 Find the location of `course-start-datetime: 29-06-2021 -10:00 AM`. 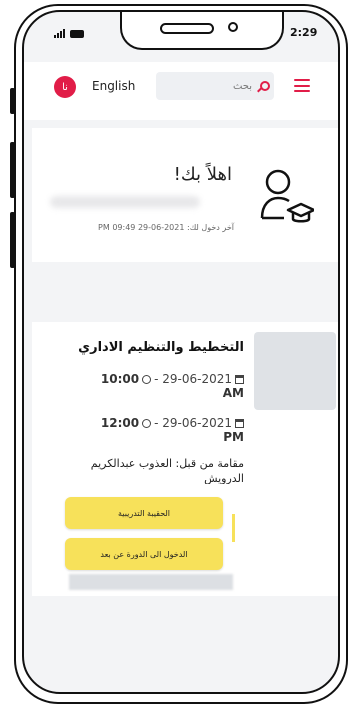

course-start-datetime: 29-06-2021 -10:00 AM is located at coordinates (172, 386).